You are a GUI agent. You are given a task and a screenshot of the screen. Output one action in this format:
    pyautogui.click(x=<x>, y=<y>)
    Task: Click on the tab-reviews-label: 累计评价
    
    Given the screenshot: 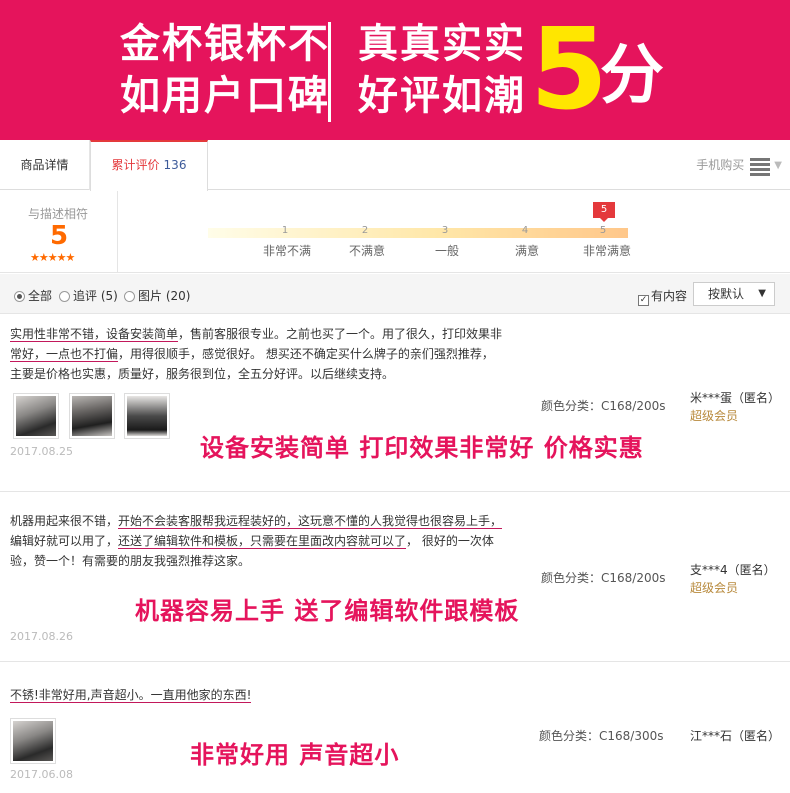 What is the action you would take?
    pyautogui.click(x=135, y=165)
    